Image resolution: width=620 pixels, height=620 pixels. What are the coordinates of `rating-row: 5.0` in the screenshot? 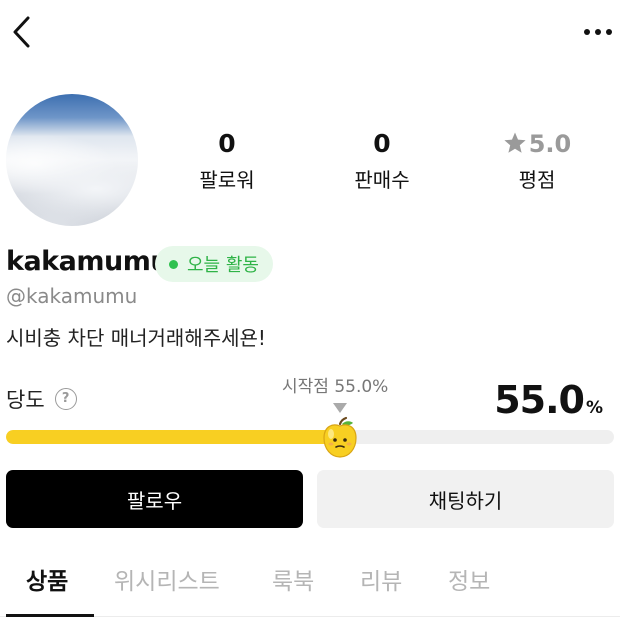 It's located at (537, 144).